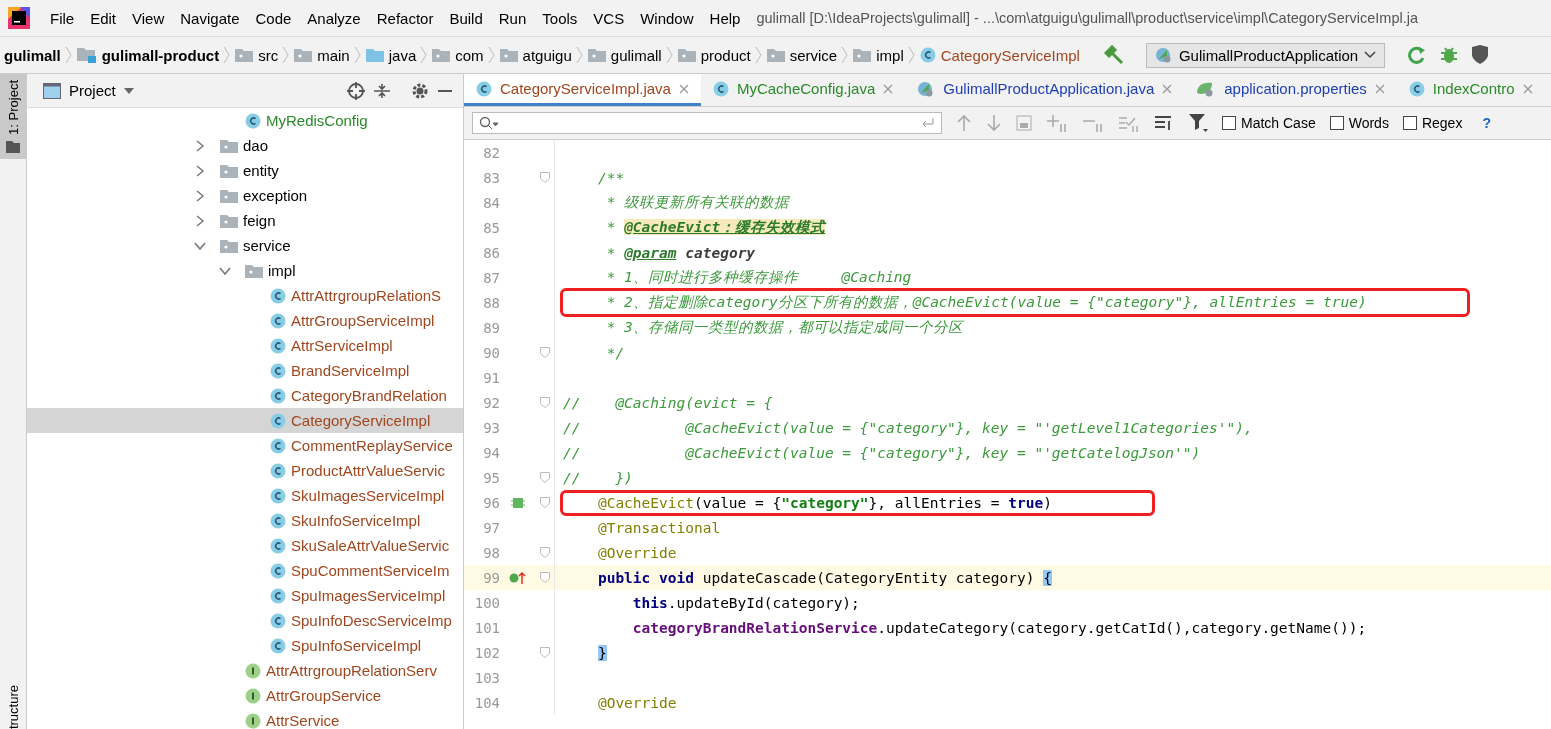 The image size is (1551, 729). What do you see at coordinates (994, 123) in the screenshot?
I see `down-arrow-icon` at bounding box center [994, 123].